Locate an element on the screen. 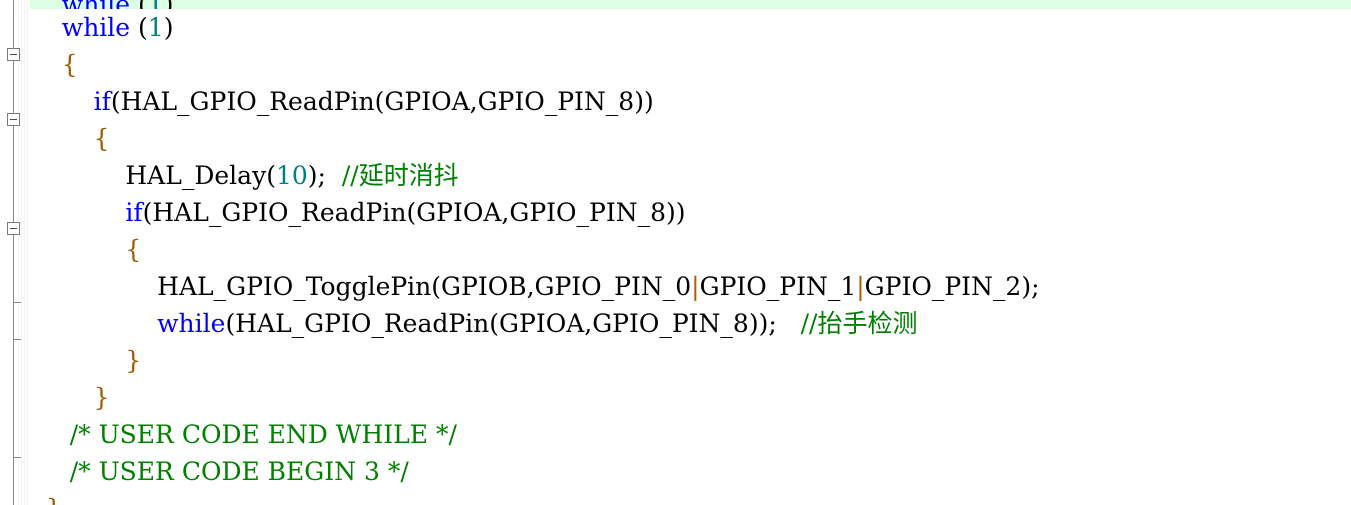  code-token-id: GPIO_PIN_2); is located at coordinates (952, 286).